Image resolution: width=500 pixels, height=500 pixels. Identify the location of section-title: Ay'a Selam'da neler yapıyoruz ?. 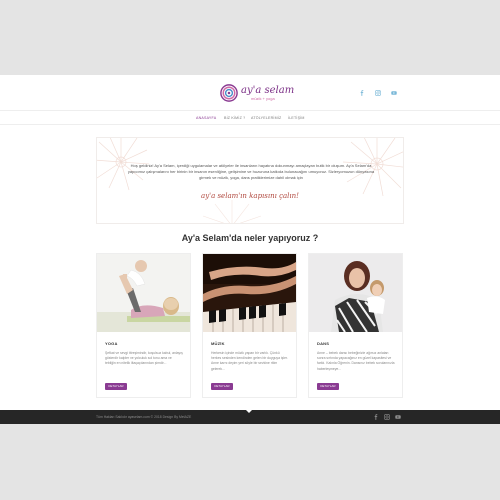
(250, 238).